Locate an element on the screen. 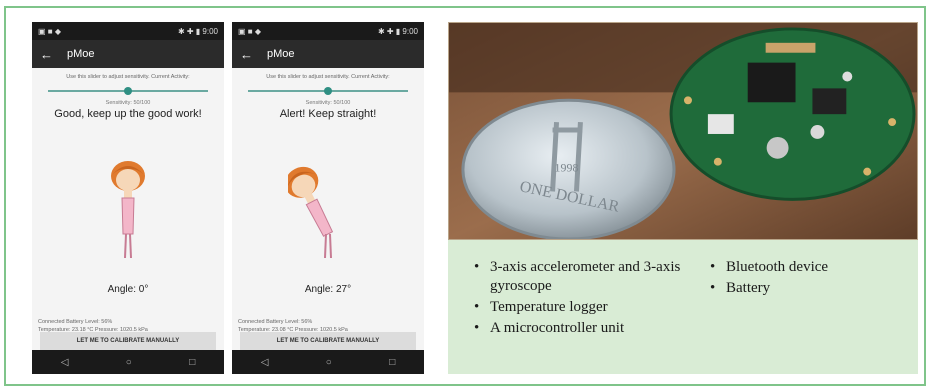 The height and width of the screenshot is (390, 930). posture-message: Good, keep up the good work! is located at coordinates (128, 114).